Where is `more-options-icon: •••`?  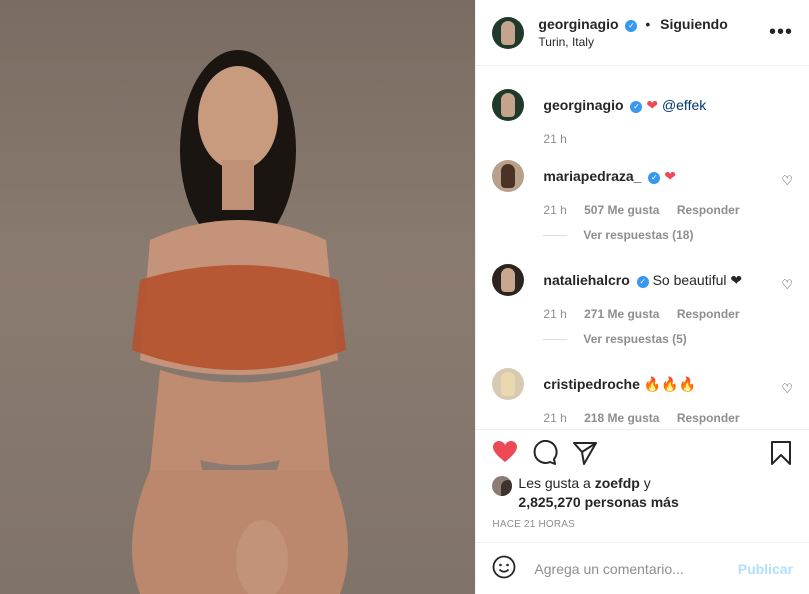 more-options-icon: ••• is located at coordinates (781, 32).